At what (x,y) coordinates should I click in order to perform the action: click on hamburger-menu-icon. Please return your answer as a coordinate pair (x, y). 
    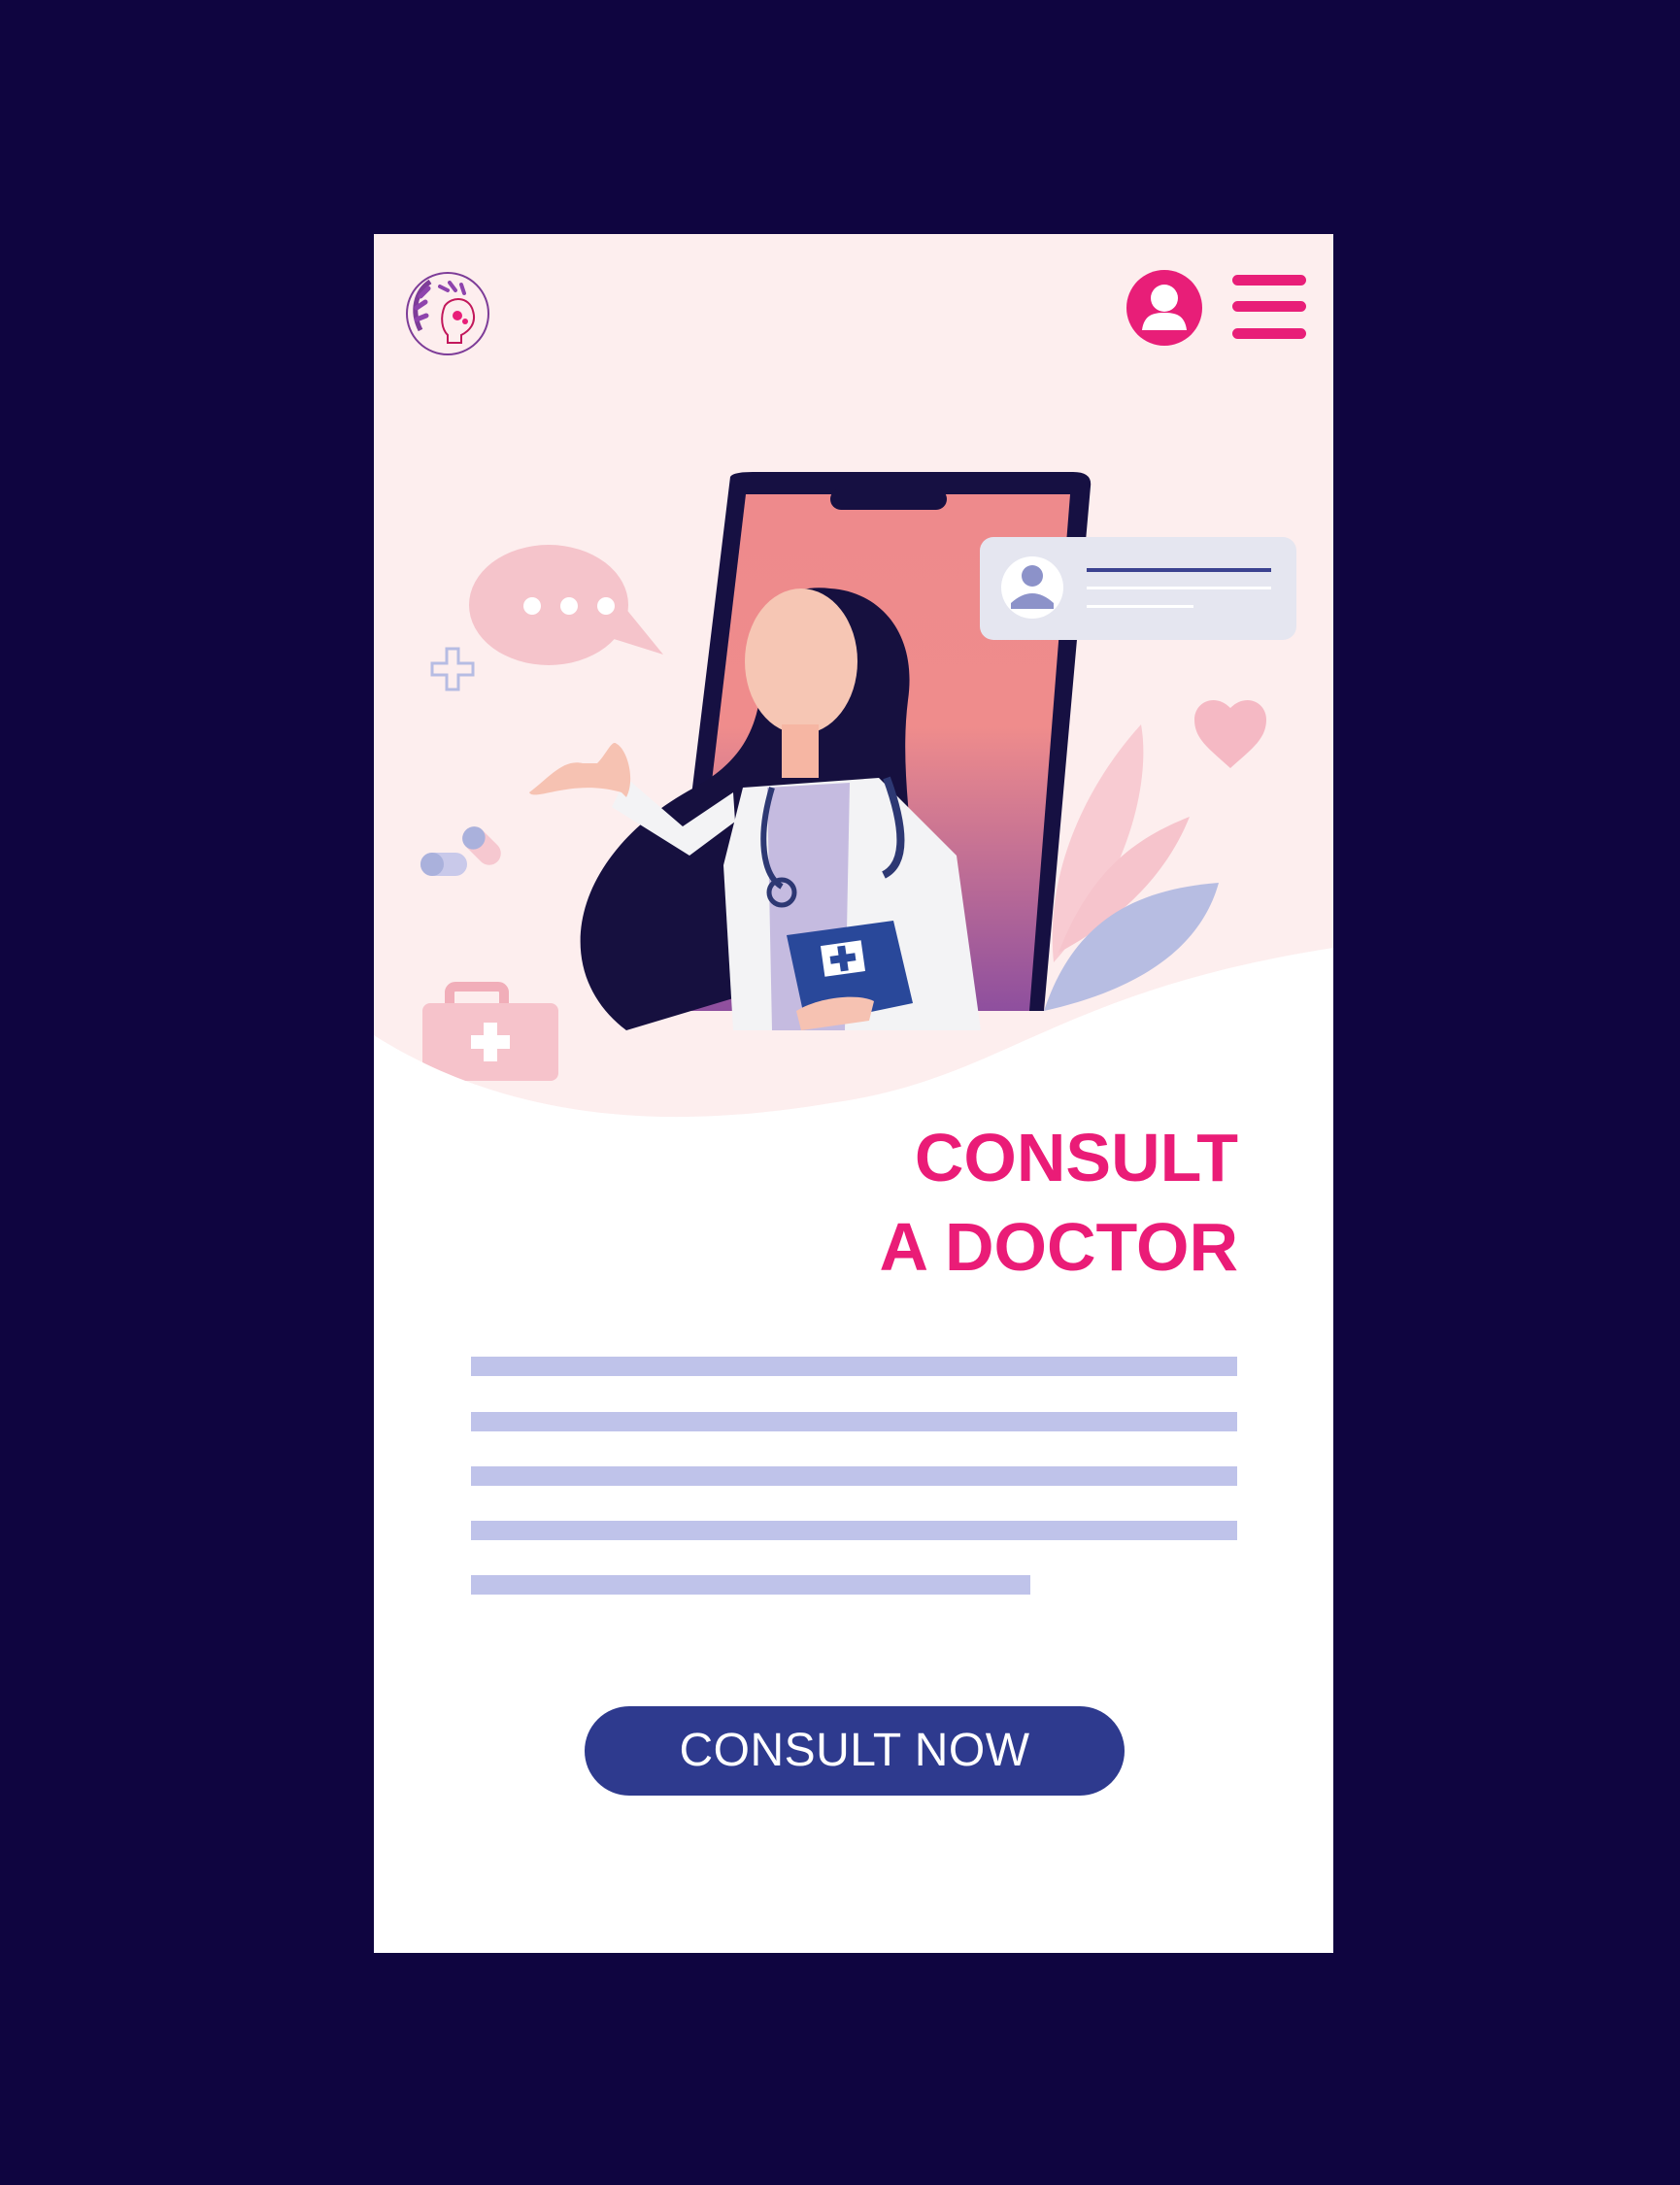
    Looking at the image, I should click on (1269, 307).